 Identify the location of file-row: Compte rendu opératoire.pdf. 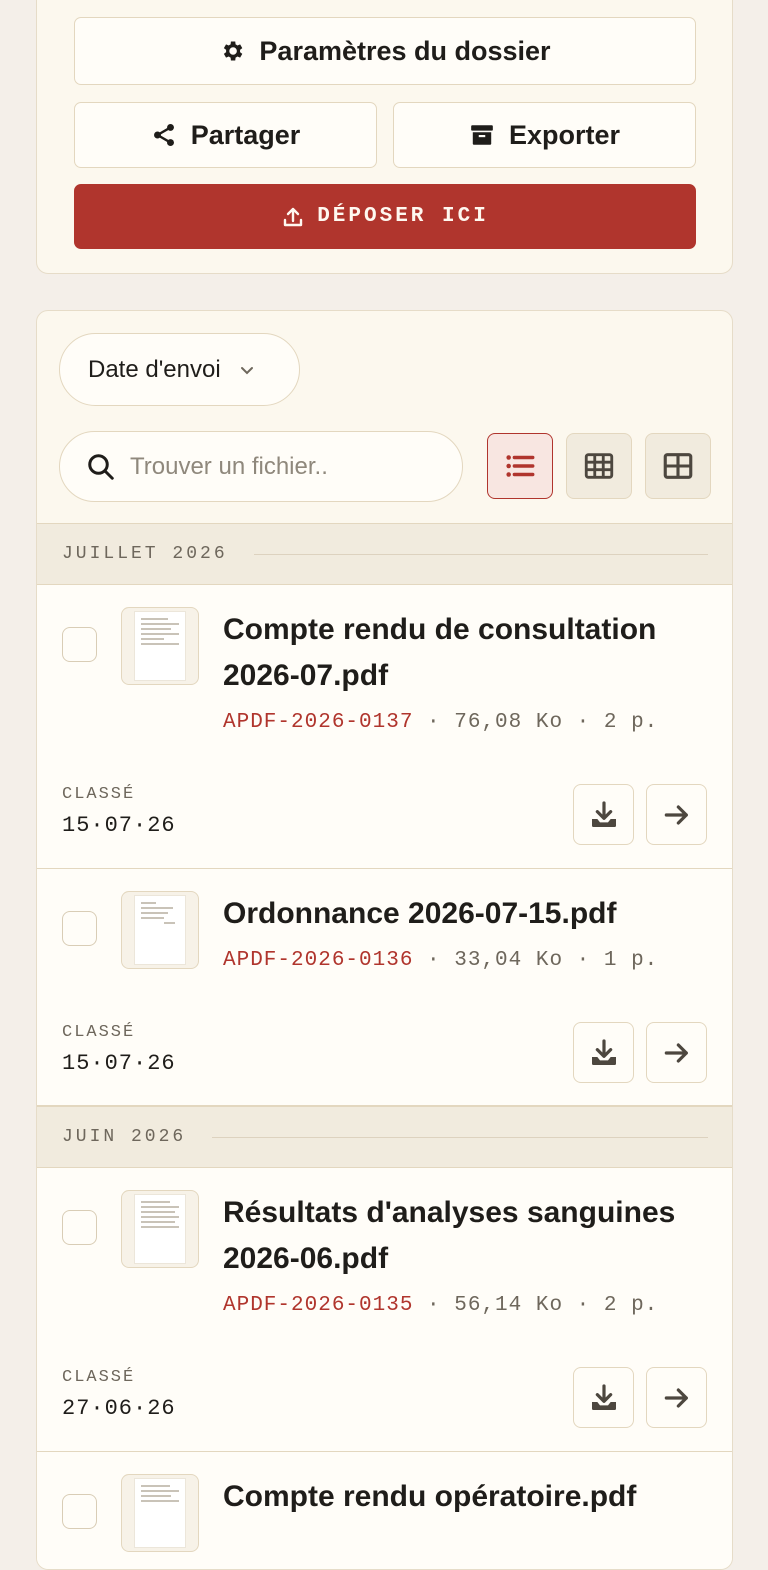
(384, 1510).